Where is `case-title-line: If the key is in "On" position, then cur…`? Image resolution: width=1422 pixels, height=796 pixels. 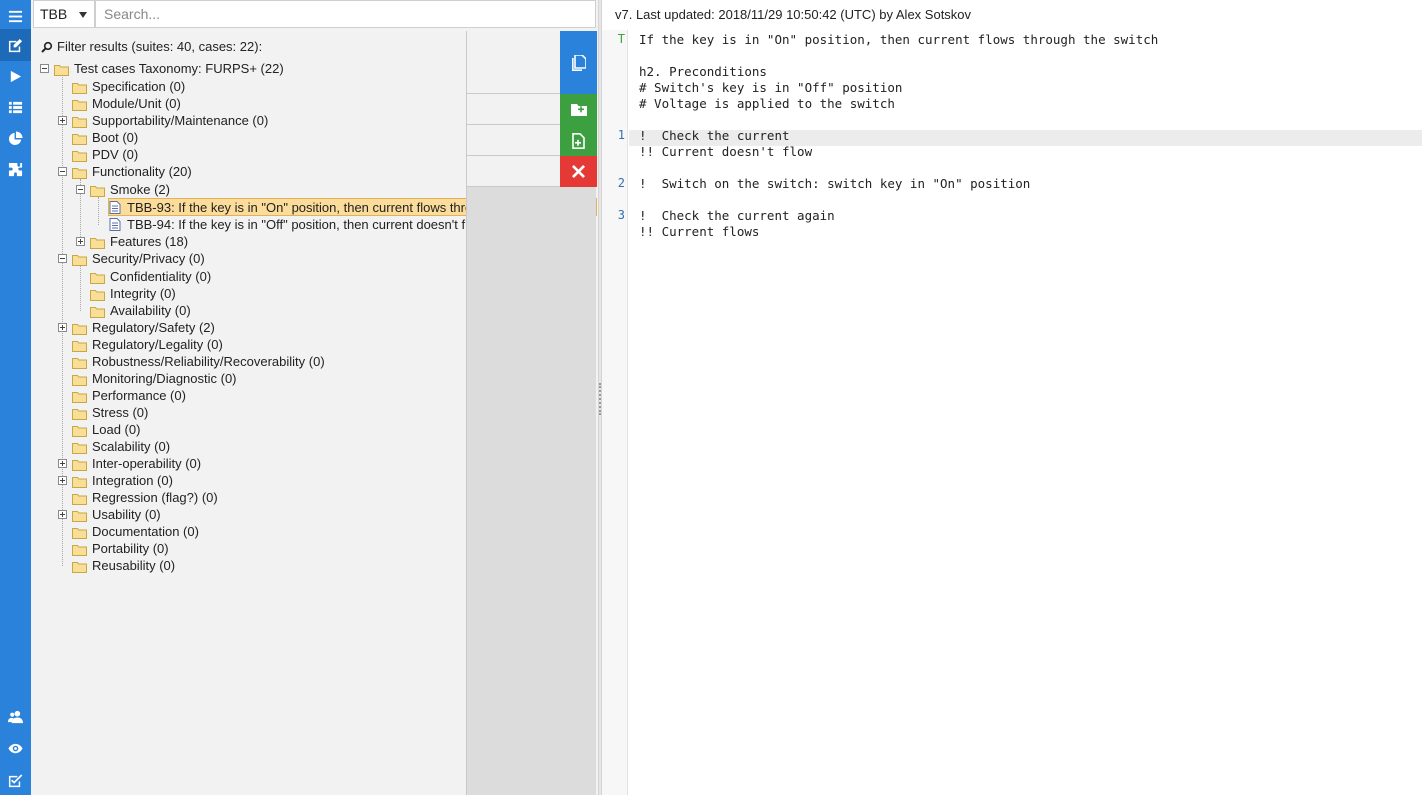
case-title-line: If the key is in "On" position, then cur… is located at coordinates (898, 40).